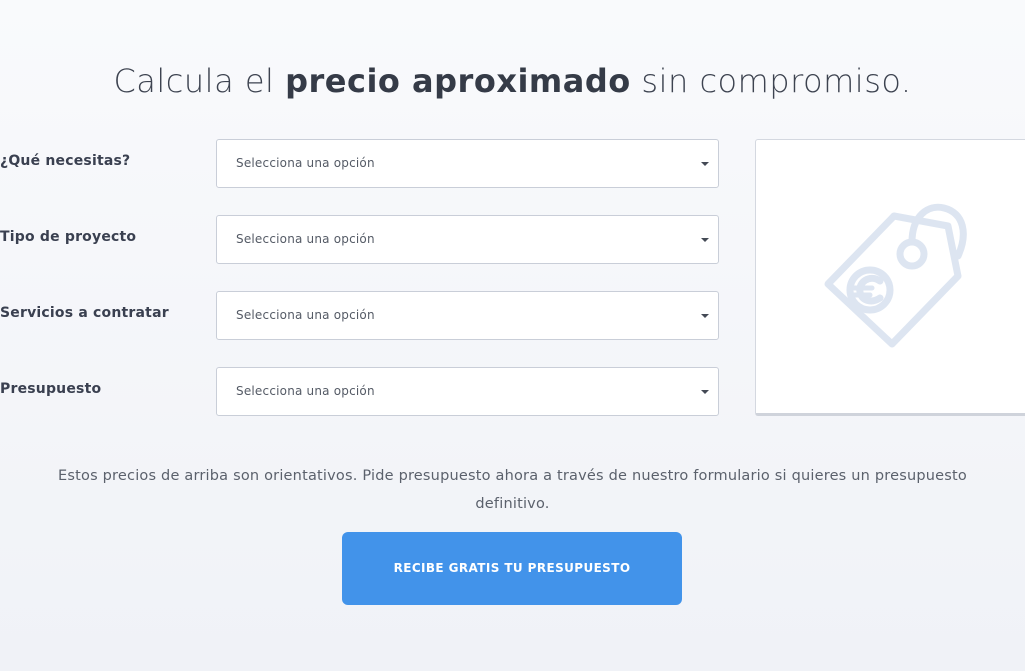  What do you see at coordinates (84, 313) in the screenshot?
I see `field-label-services: Servicios a contratar` at bounding box center [84, 313].